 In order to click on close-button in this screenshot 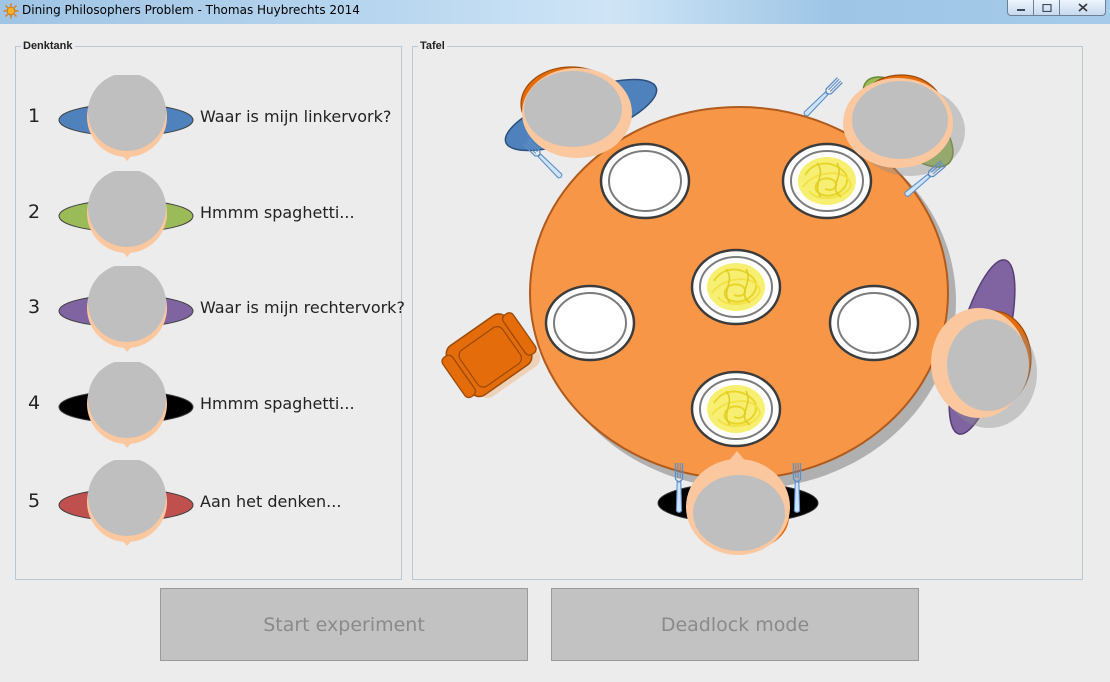, I will do `click(1083, 8)`.